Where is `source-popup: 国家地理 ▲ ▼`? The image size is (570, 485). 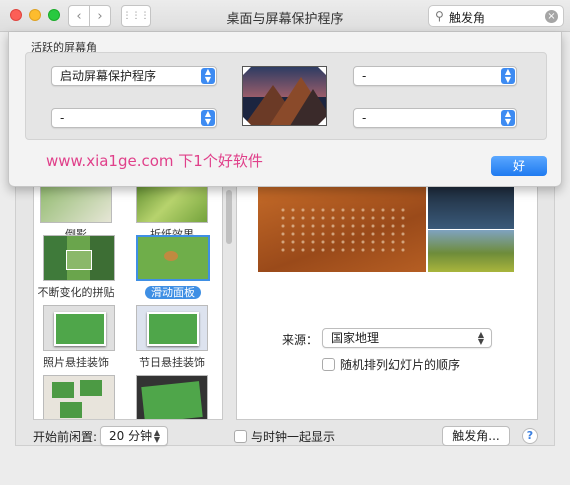
source-popup: 国家地理 ▲ ▼ is located at coordinates (407, 338).